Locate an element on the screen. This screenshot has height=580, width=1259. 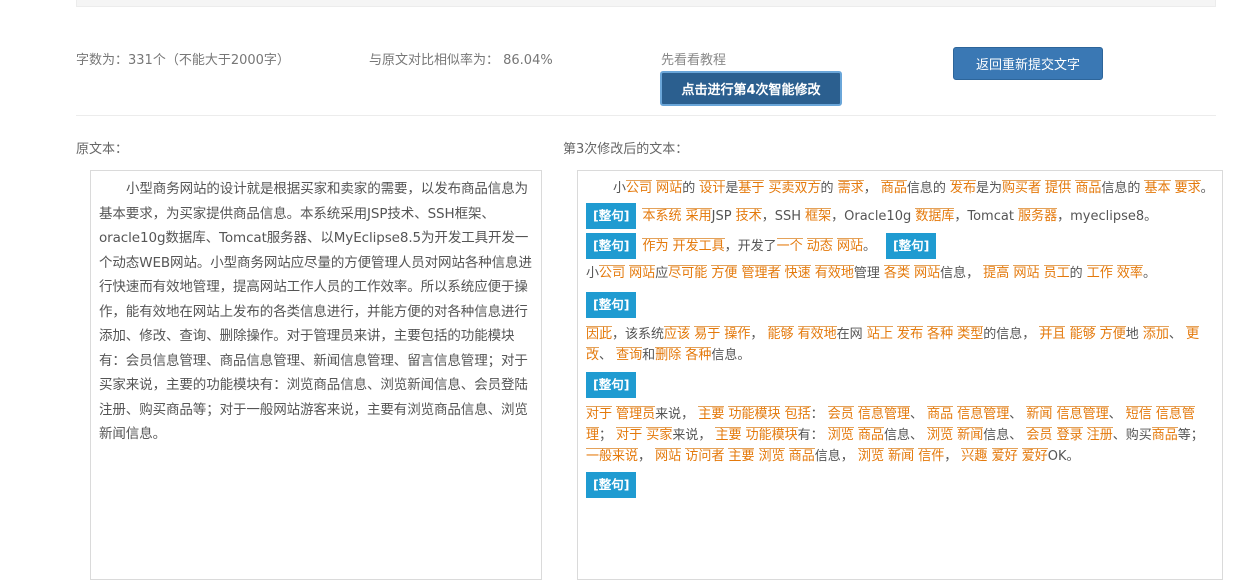
word-count: 字数为：331个（不能大于2000字） is located at coordinates (183, 60).